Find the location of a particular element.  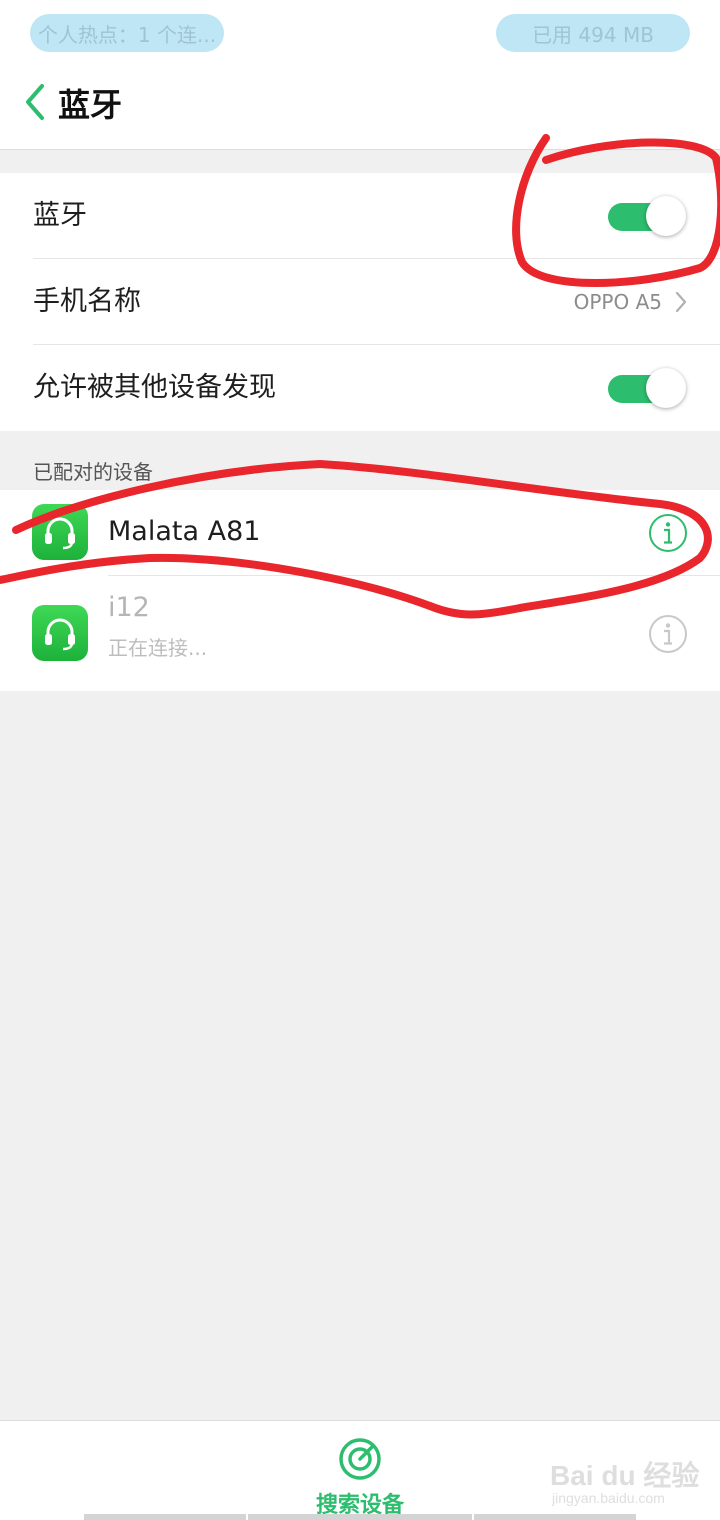

radar-search-icon is located at coordinates (360, 1459).